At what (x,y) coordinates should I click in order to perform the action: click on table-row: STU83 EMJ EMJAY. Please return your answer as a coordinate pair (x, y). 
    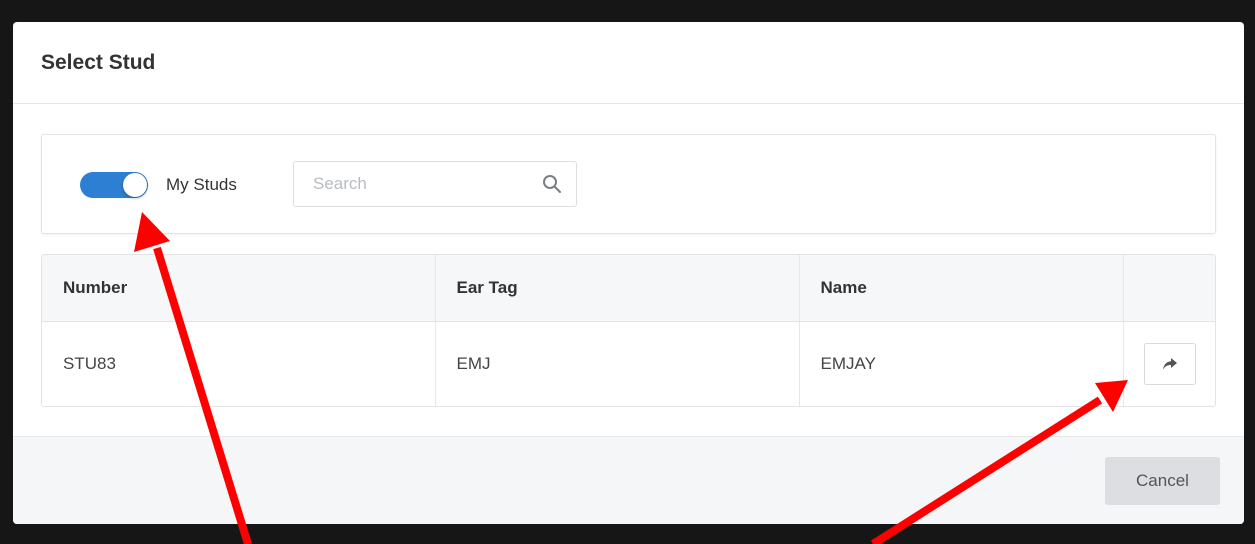
    Looking at the image, I should click on (628, 363).